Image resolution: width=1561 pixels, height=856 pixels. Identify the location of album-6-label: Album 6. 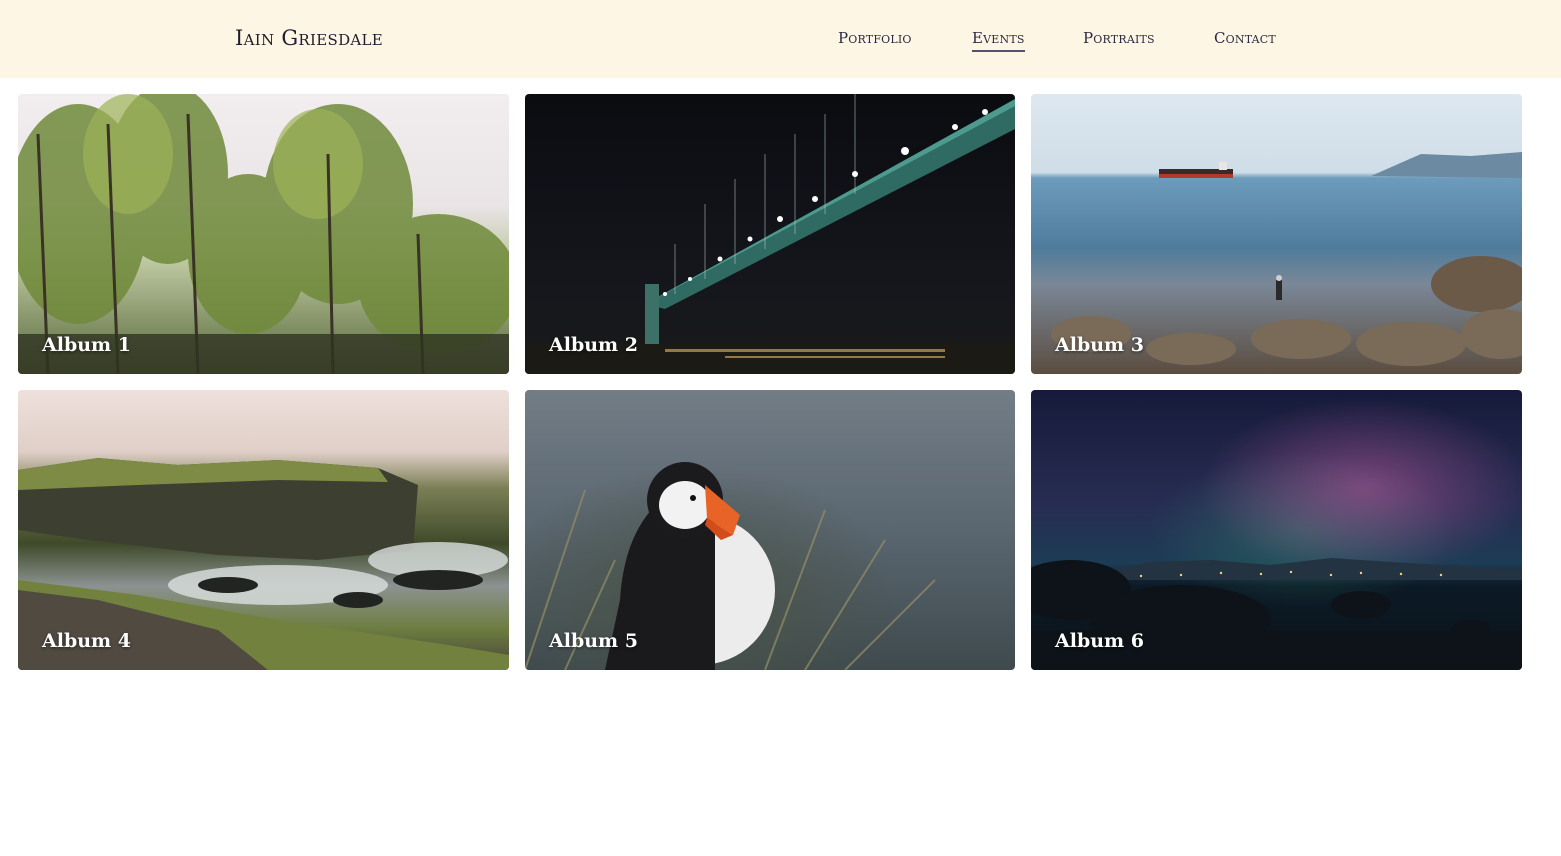
(1099, 641).